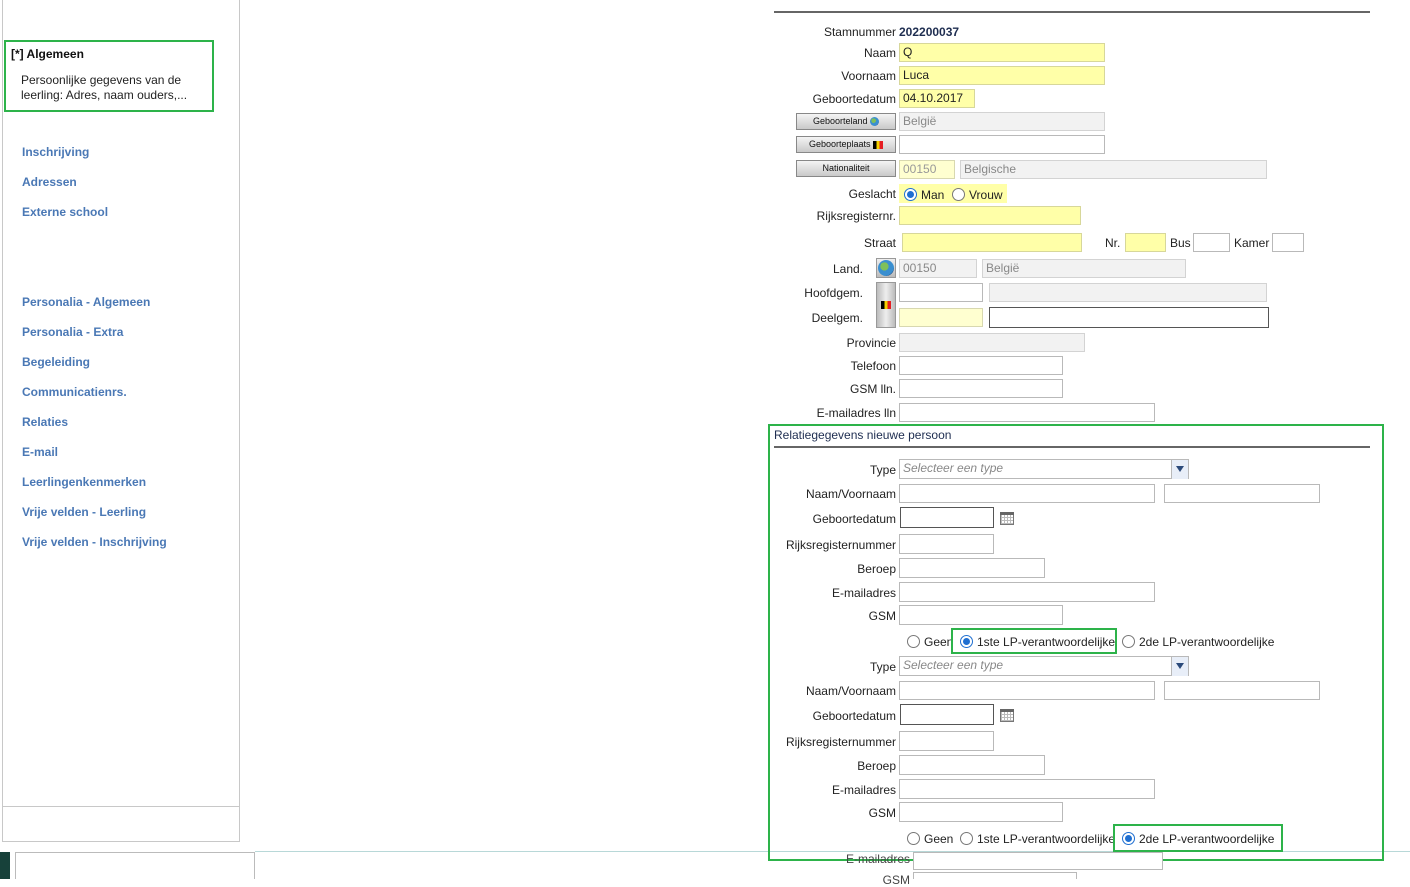 The width and height of the screenshot is (1410, 887). What do you see at coordinates (840, 742) in the screenshot?
I see `rijksregisternummer-label-2: Rijksregisternummer` at bounding box center [840, 742].